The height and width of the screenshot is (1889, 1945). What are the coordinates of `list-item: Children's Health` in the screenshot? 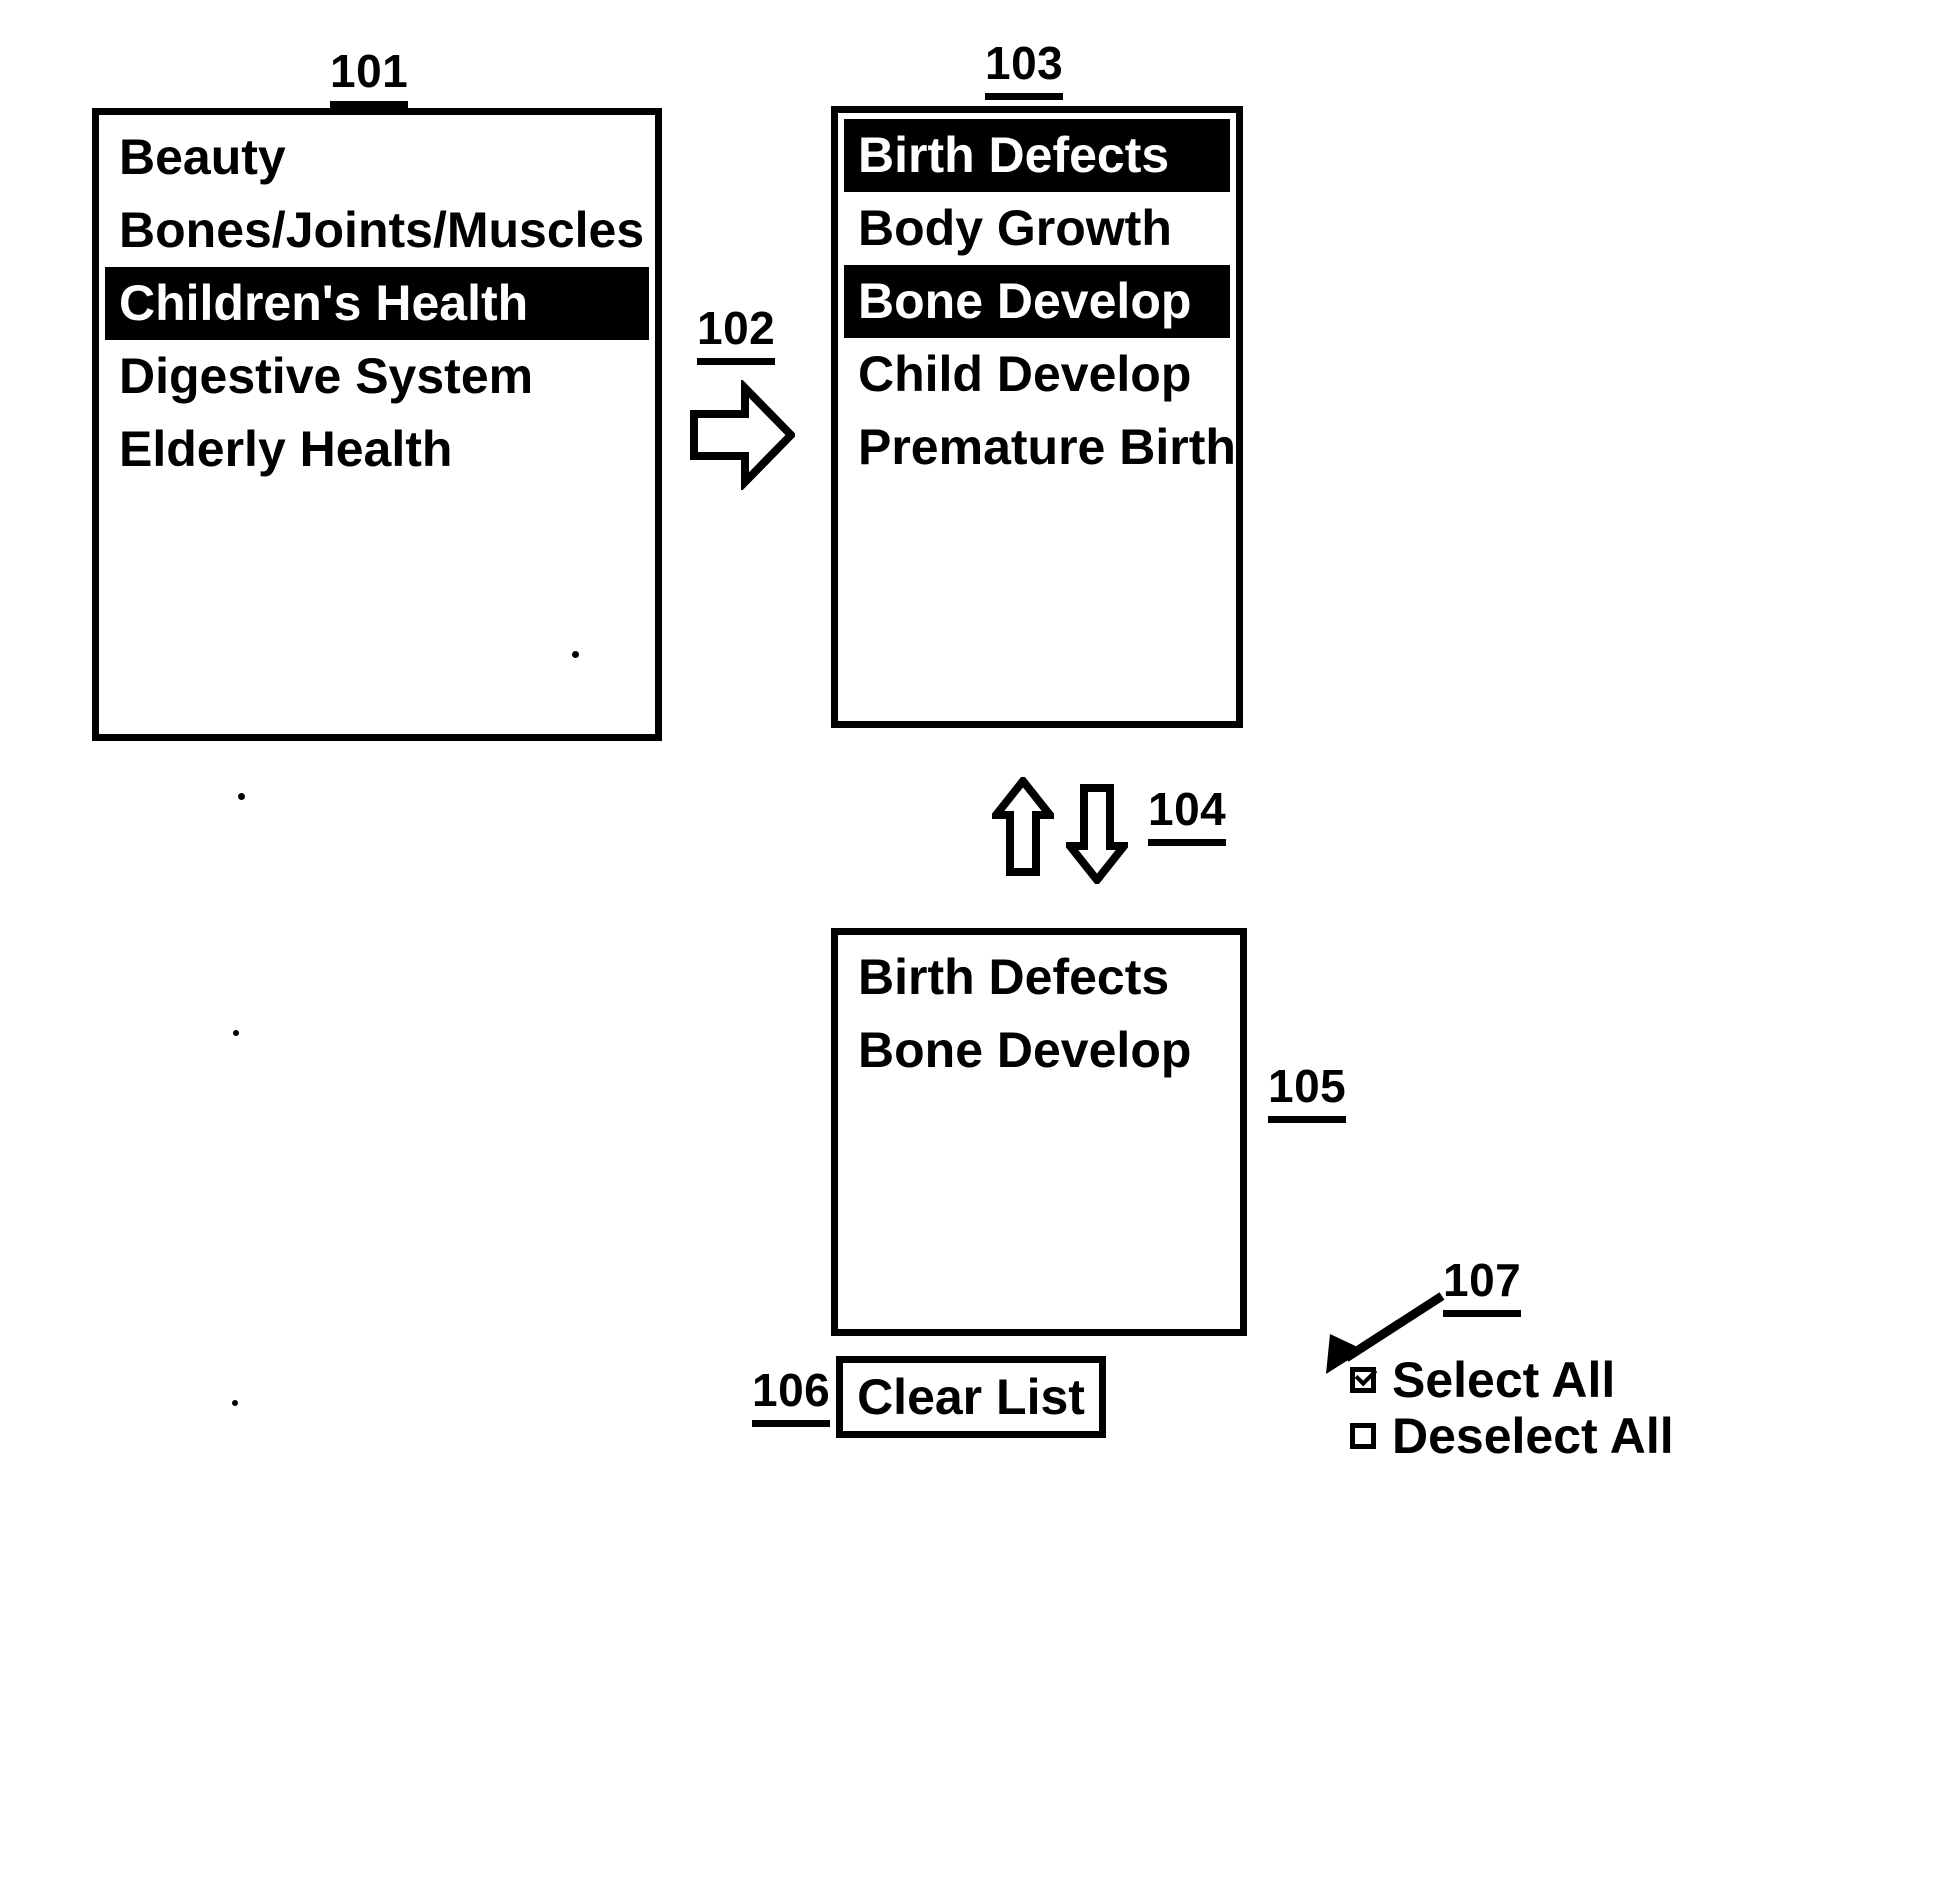 It's located at (377, 303).